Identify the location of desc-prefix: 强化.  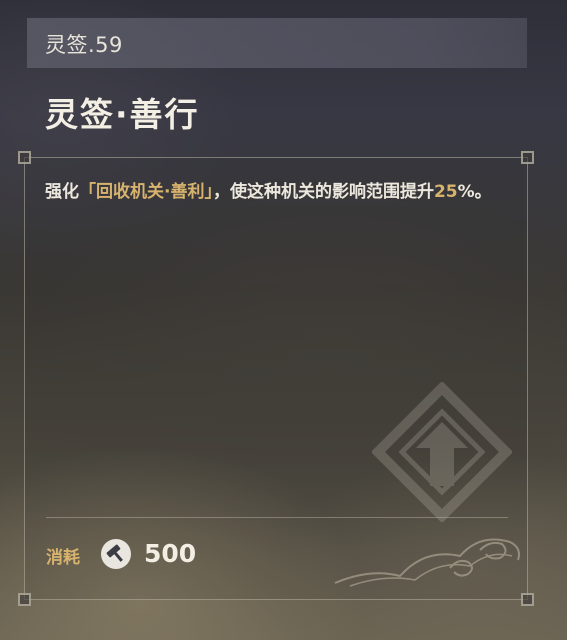
(62, 192).